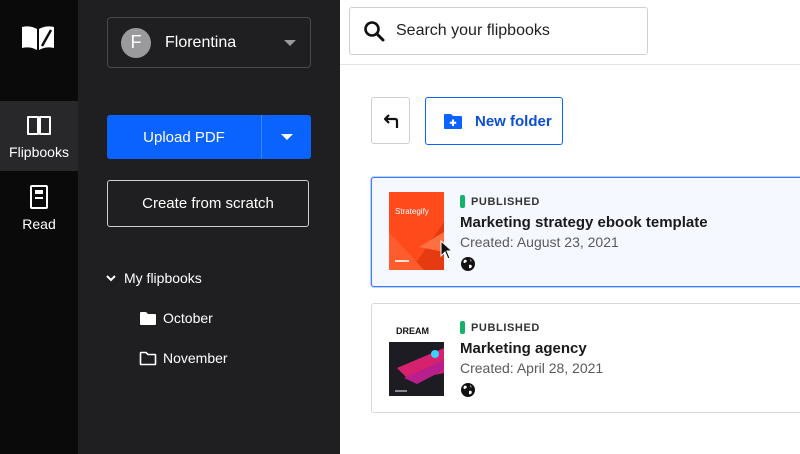 Image resolution: width=800 pixels, height=454 pixels. I want to click on upload-pdf-button: Upload PDF, so click(209, 137).